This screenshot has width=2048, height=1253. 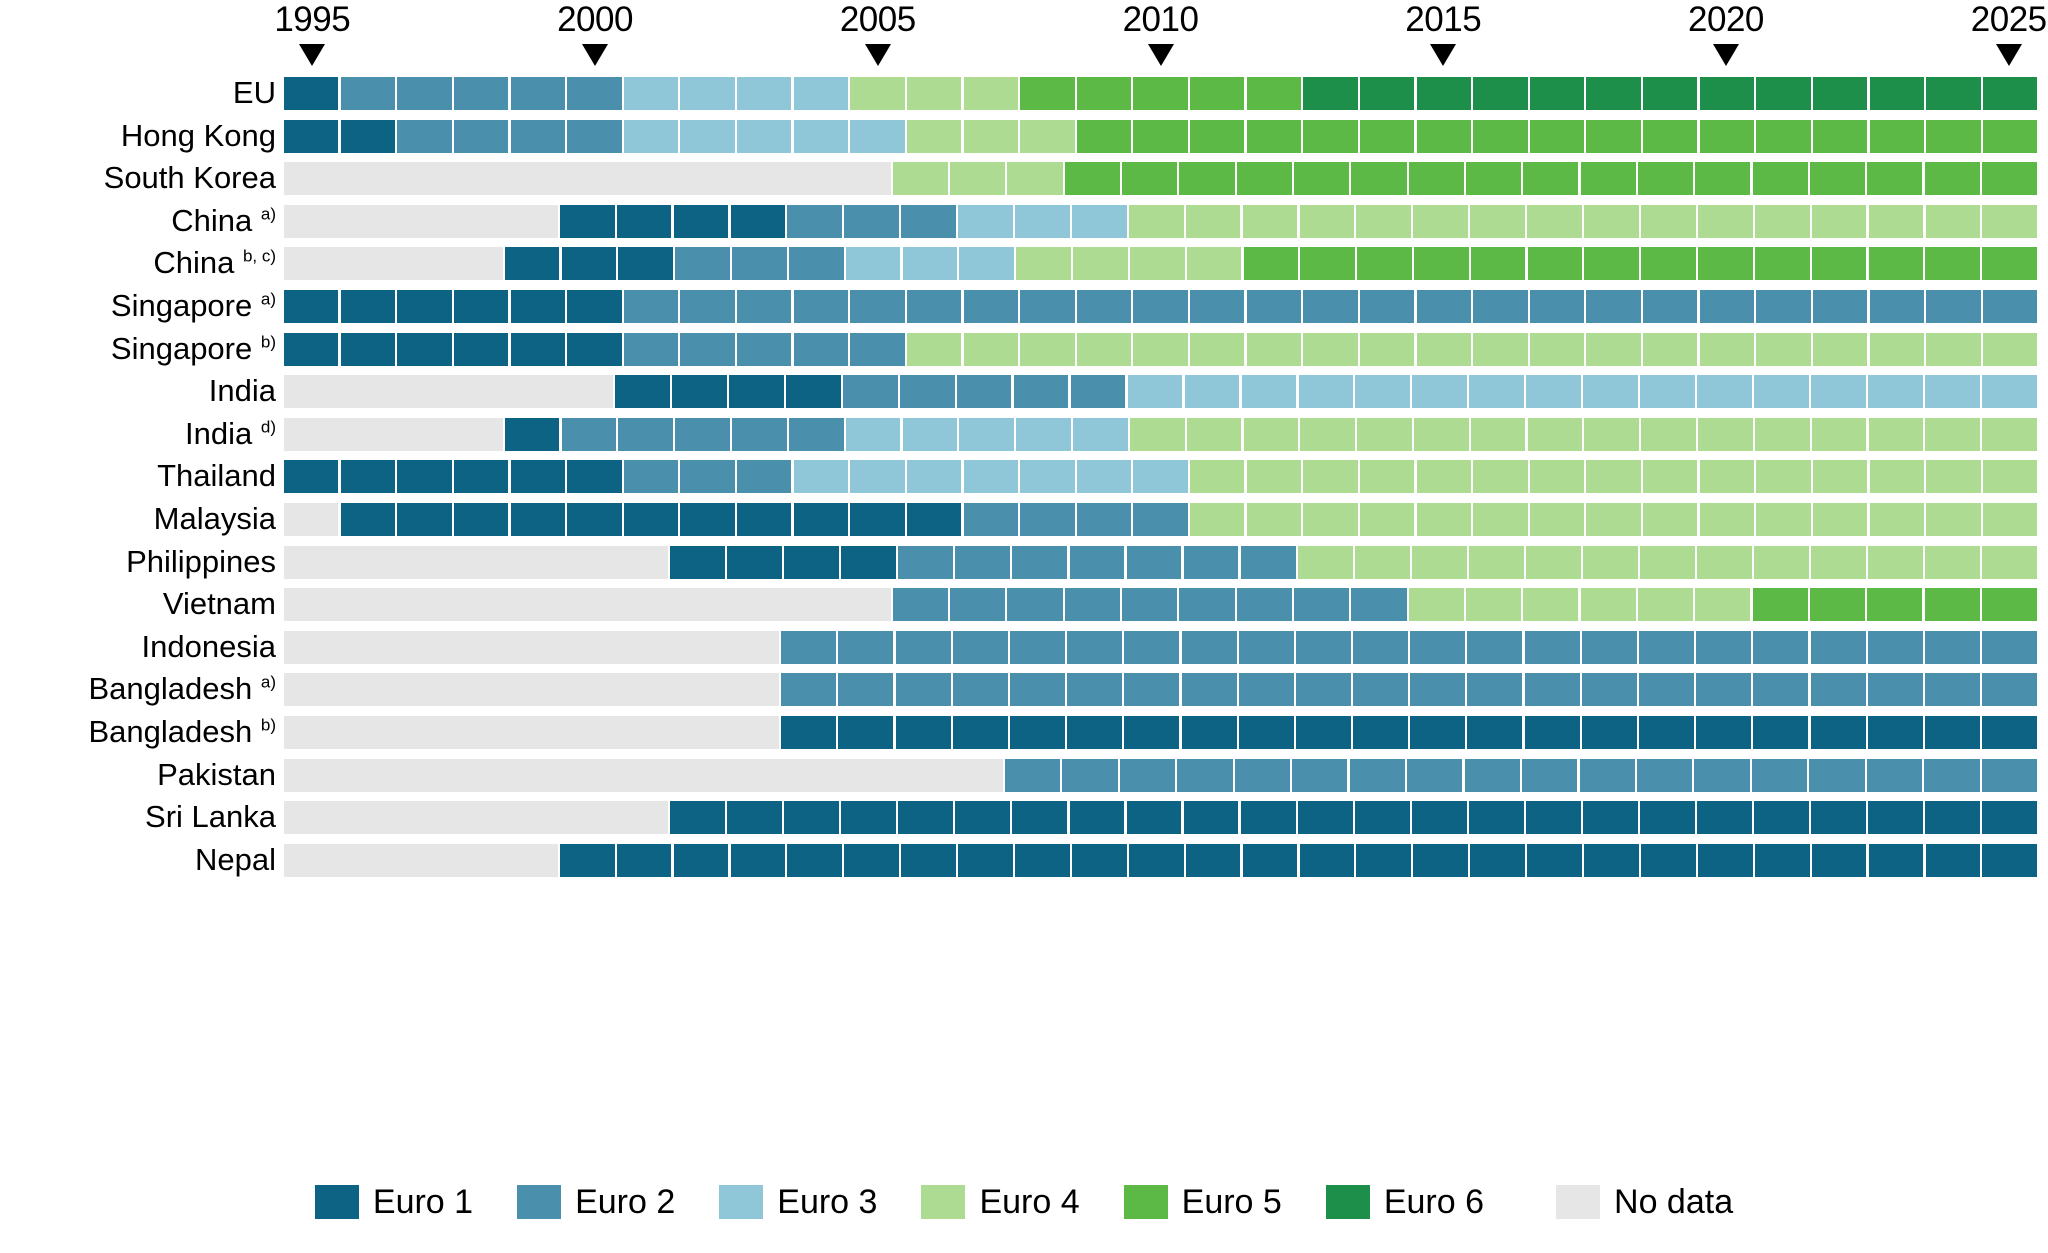 What do you see at coordinates (1024, 519) in the screenshot?
I see `timeline-row: Malaysia` at bounding box center [1024, 519].